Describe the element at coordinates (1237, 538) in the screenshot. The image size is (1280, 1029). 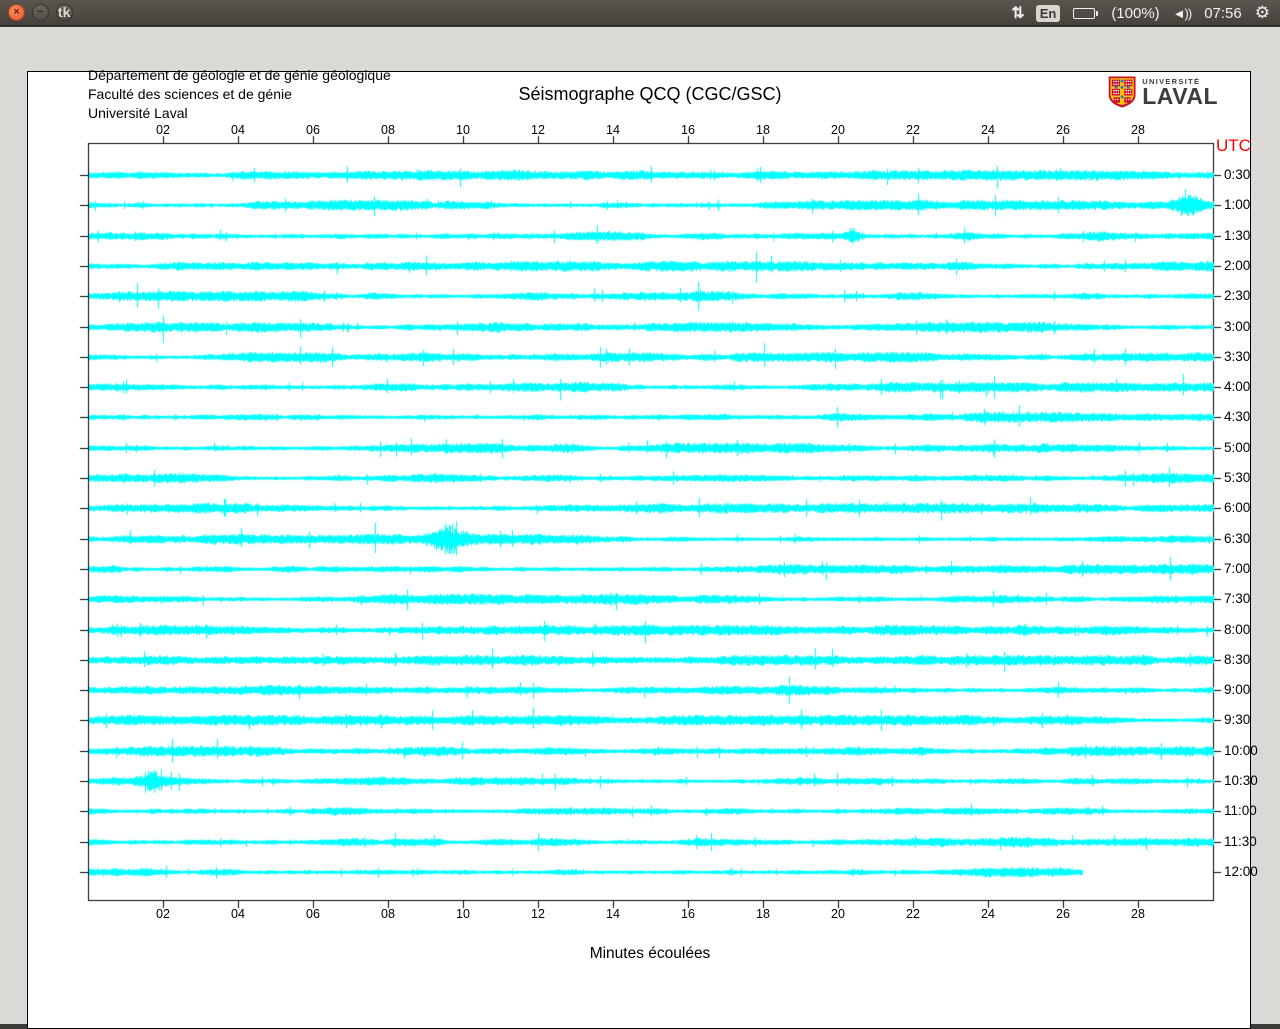
I see `utc-time-label: 6:30` at that location.